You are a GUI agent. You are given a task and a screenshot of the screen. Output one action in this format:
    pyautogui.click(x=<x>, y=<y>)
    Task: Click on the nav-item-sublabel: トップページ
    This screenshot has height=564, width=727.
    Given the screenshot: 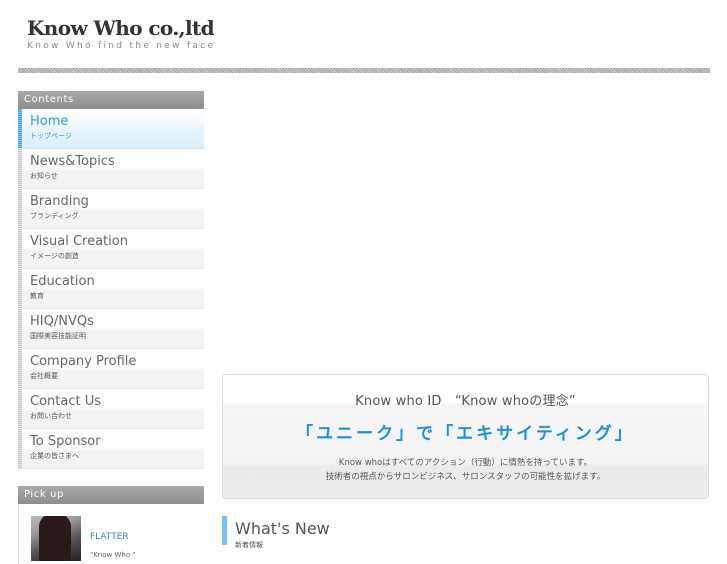 What is the action you would take?
    pyautogui.click(x=51, y=136)
    